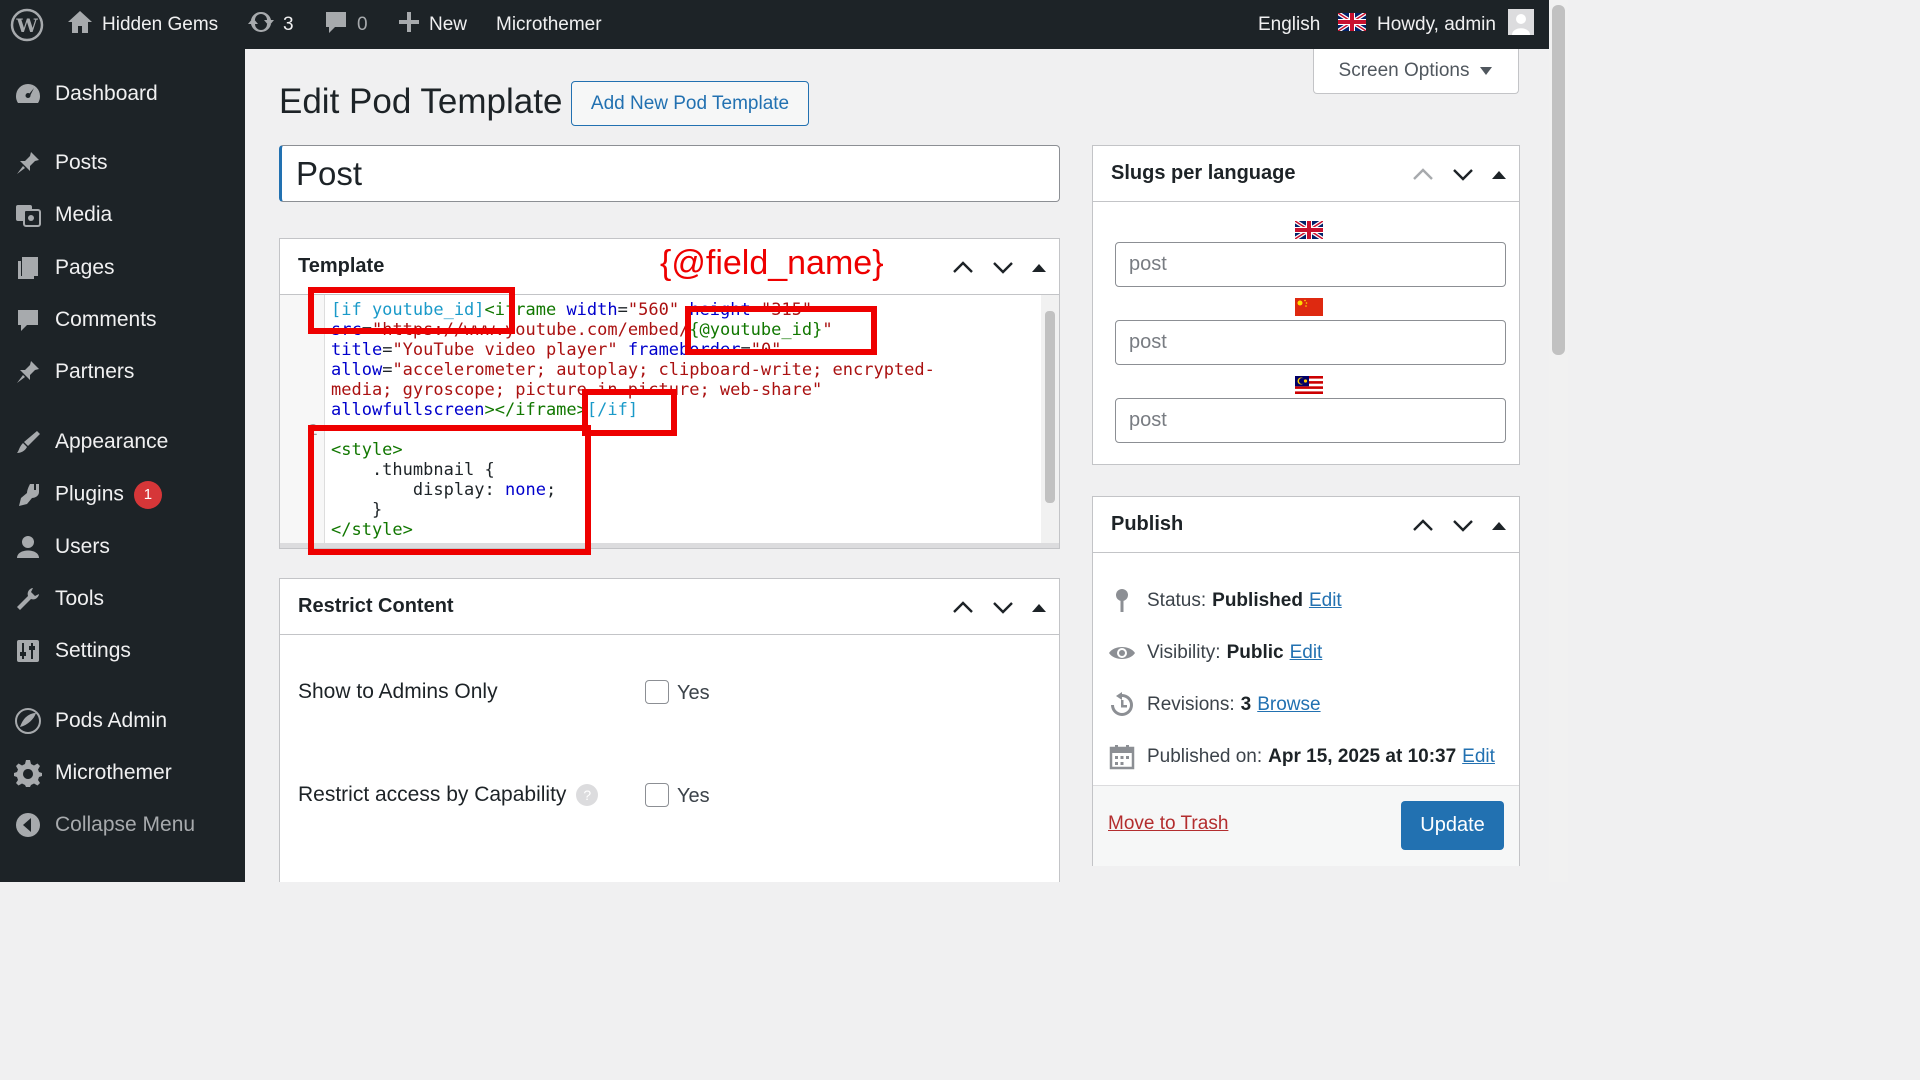  Describe the element at coordinates (1558, 180) in the screenshot. I see `page-scroll-thumb` at that location.